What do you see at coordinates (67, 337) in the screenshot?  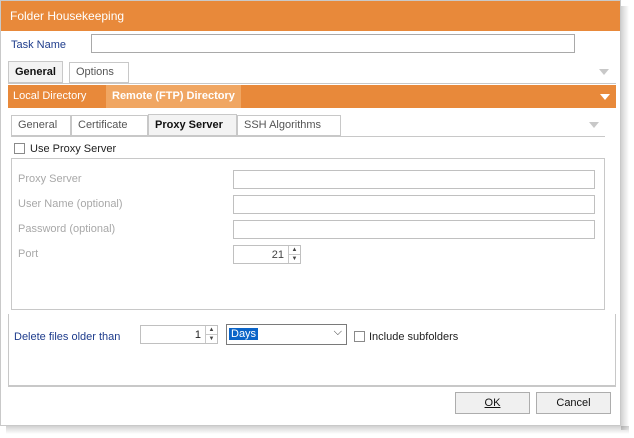 I see `delete-files-label: Delete files older than` at bounding box center [67, 337].